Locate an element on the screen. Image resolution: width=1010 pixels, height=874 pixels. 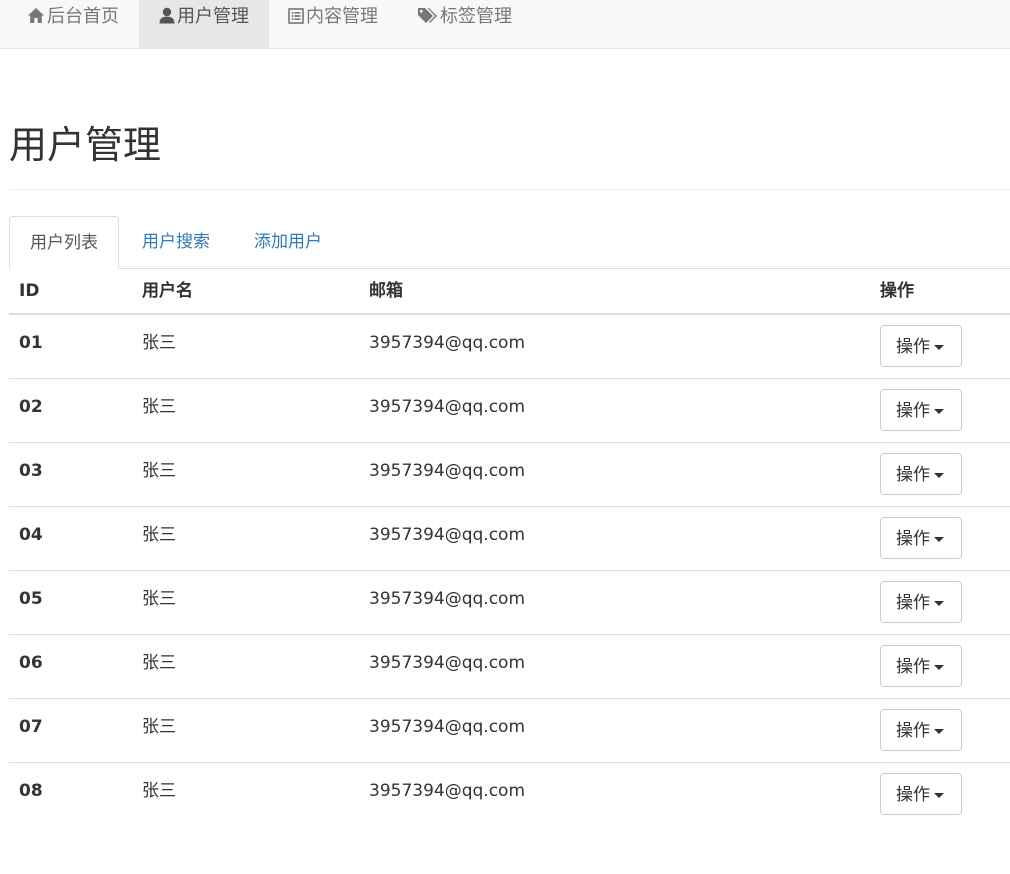
tab-user-list: 用户列表 is located at coordinates (64, 242).